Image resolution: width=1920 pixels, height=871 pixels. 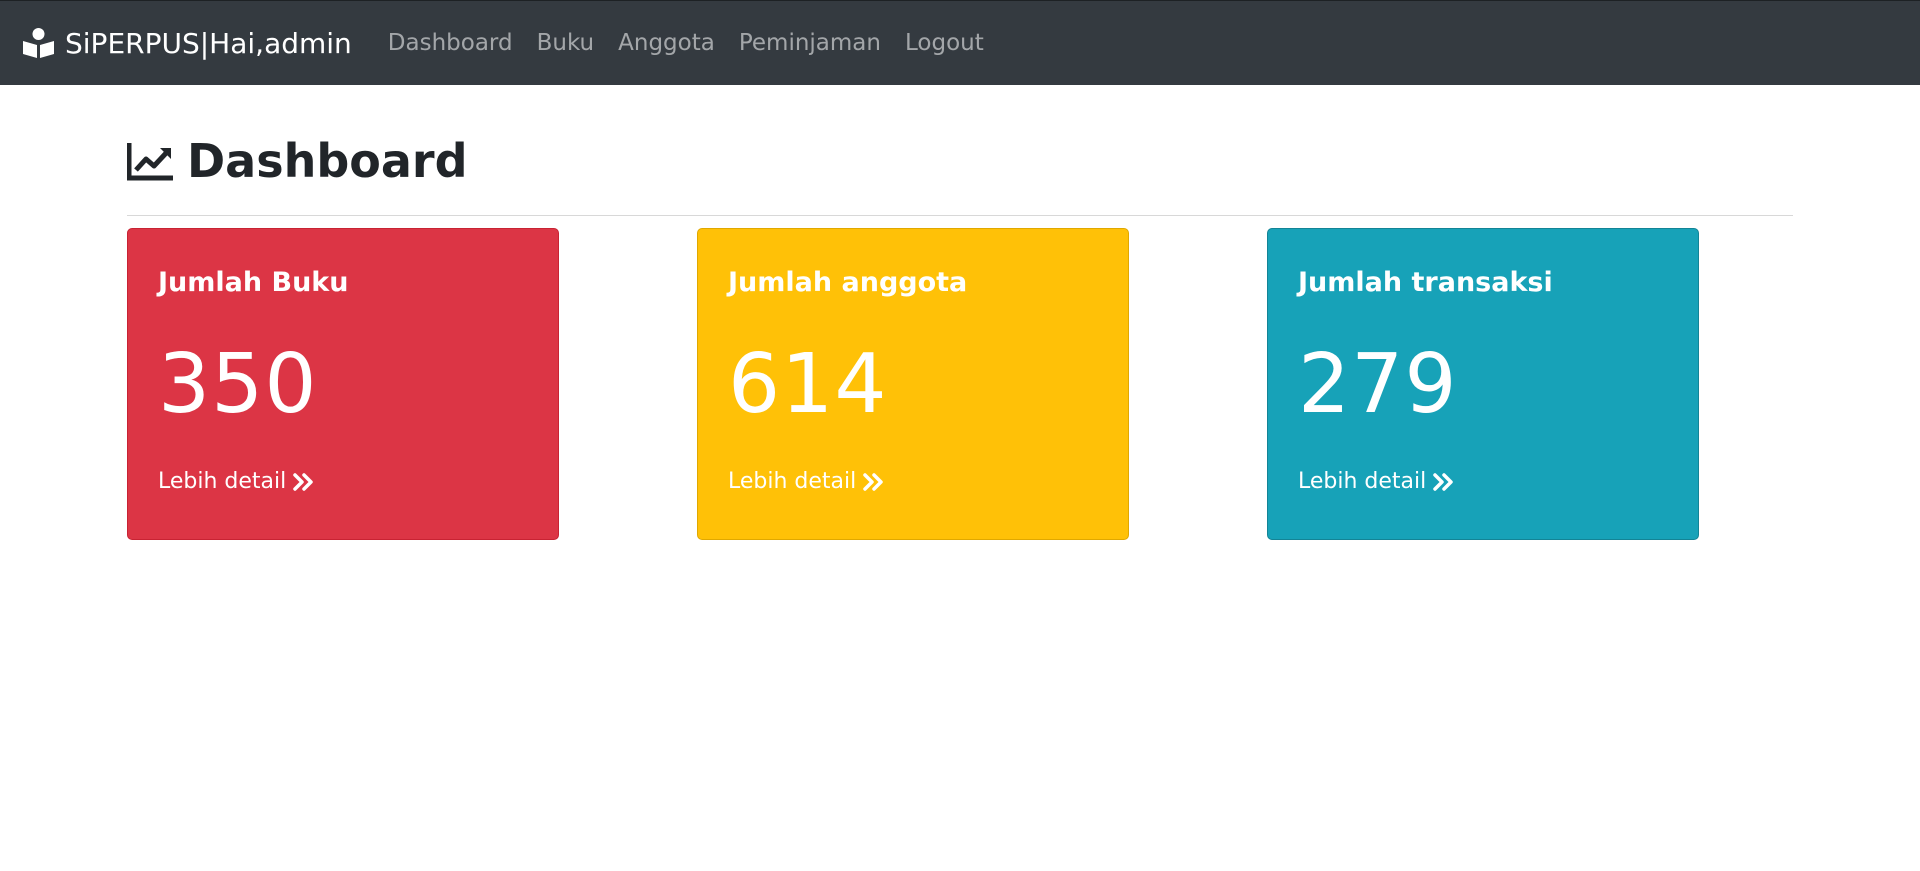 I want to click on nav-link-buku: Buku, so click(x=566, y=43).